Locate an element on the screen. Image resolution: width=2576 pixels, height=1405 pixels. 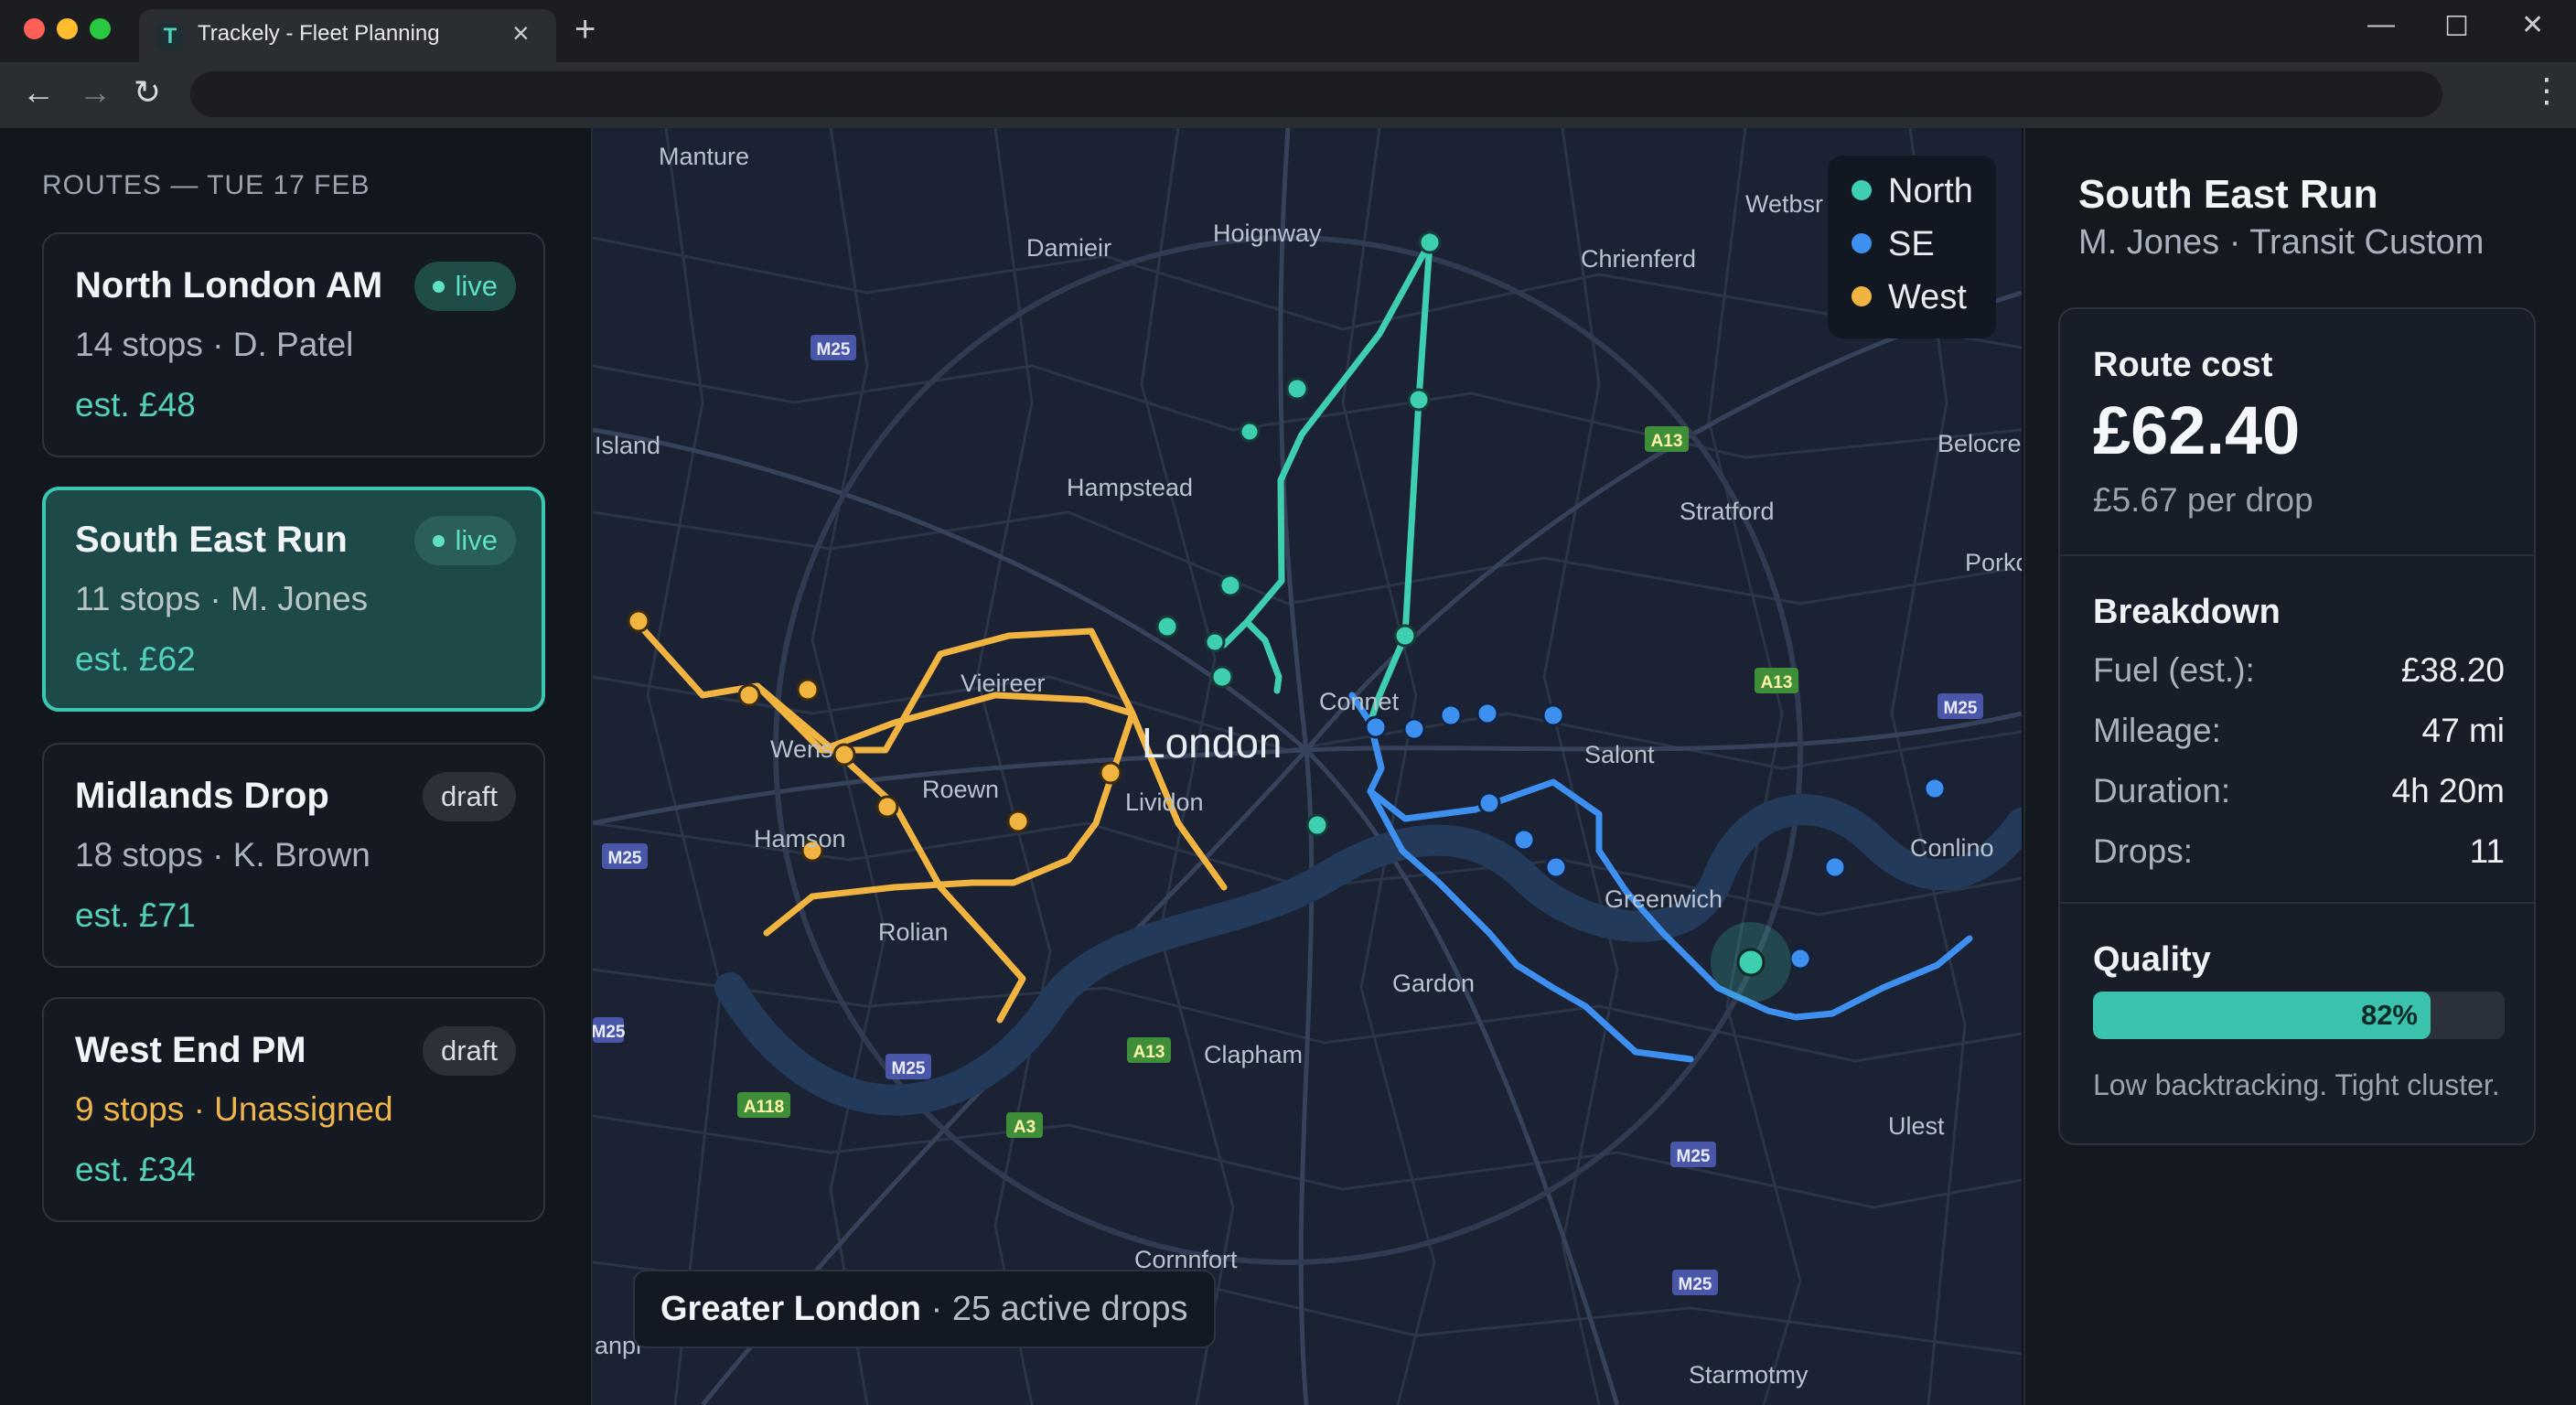
details-title: South East Run is located at coordinates (2228, 194).